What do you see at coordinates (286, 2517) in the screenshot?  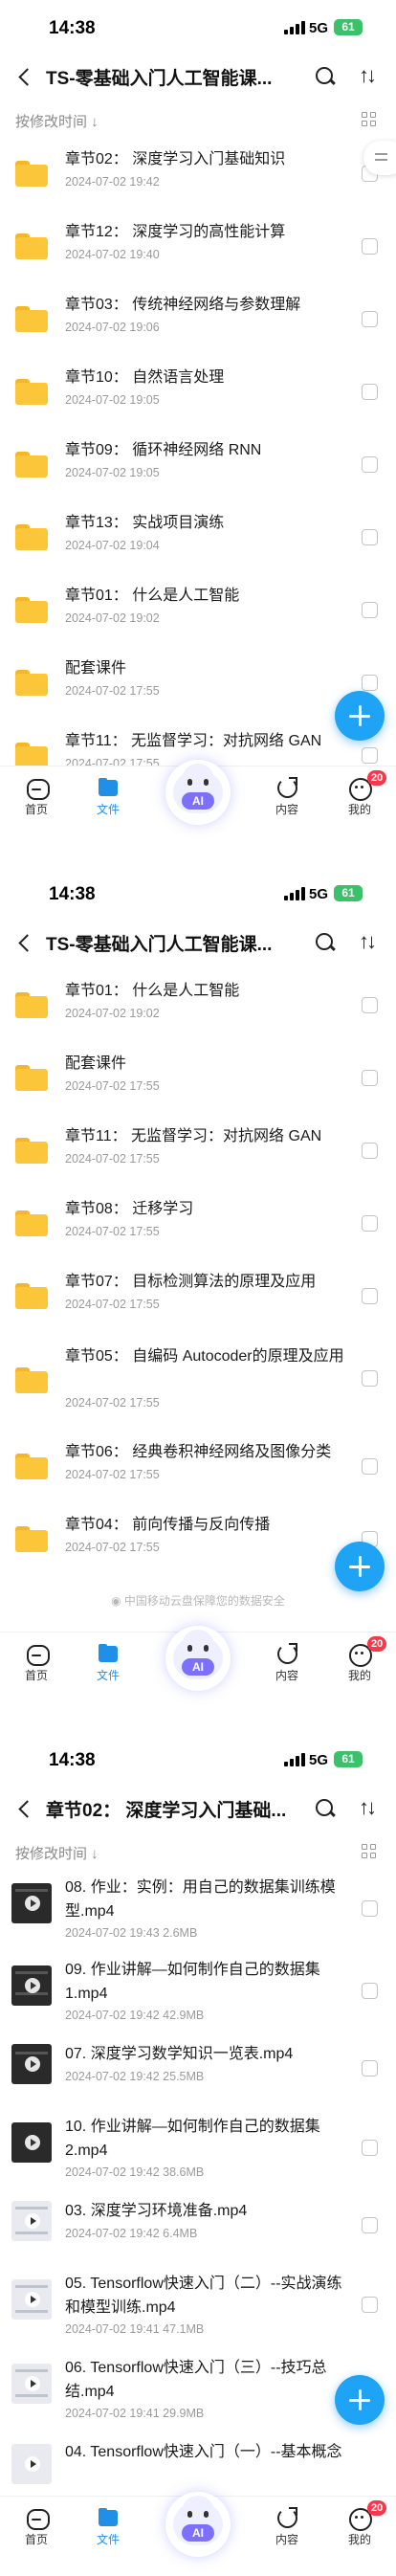 I see `content-icon` at bounding box center [286, 2517].